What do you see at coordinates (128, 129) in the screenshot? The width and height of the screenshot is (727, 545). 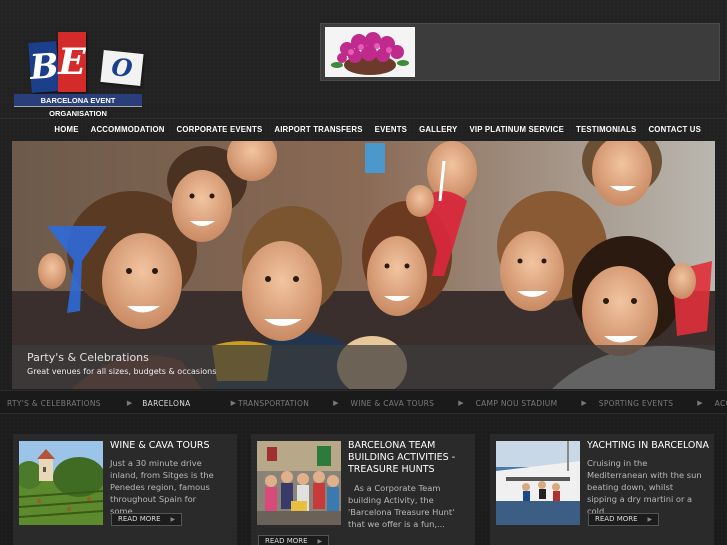 I see `nav-accommodation: ACCOMMODATION` at bounding box center [128, 129].